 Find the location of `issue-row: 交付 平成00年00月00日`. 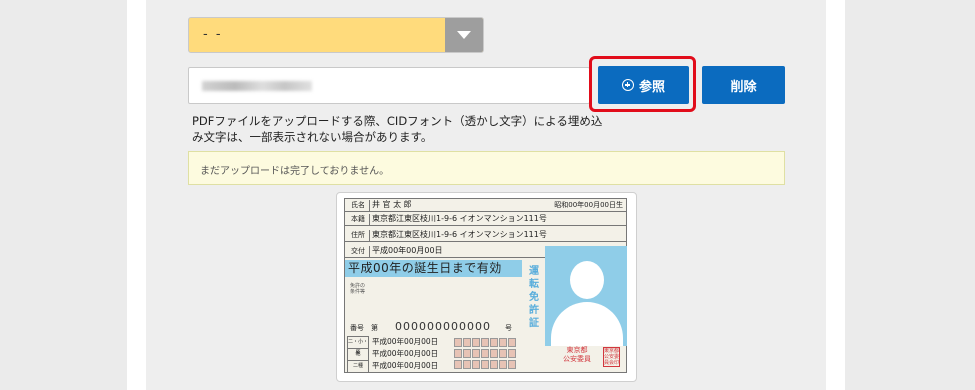

issue-row: 交付 平成00年00月00日 is located at coordinates (445, 251).